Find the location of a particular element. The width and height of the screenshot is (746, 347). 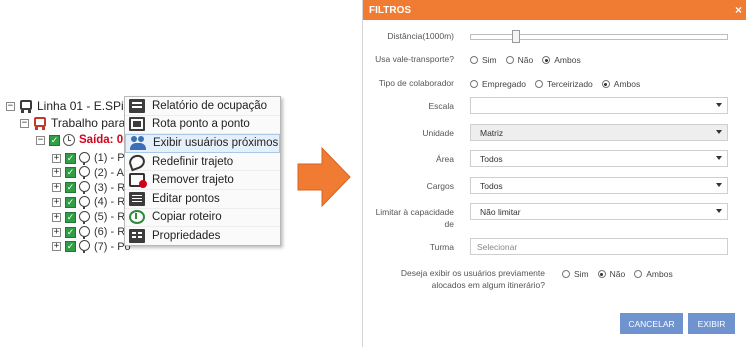

area-select: Todos is located at coordinates (599, 158).